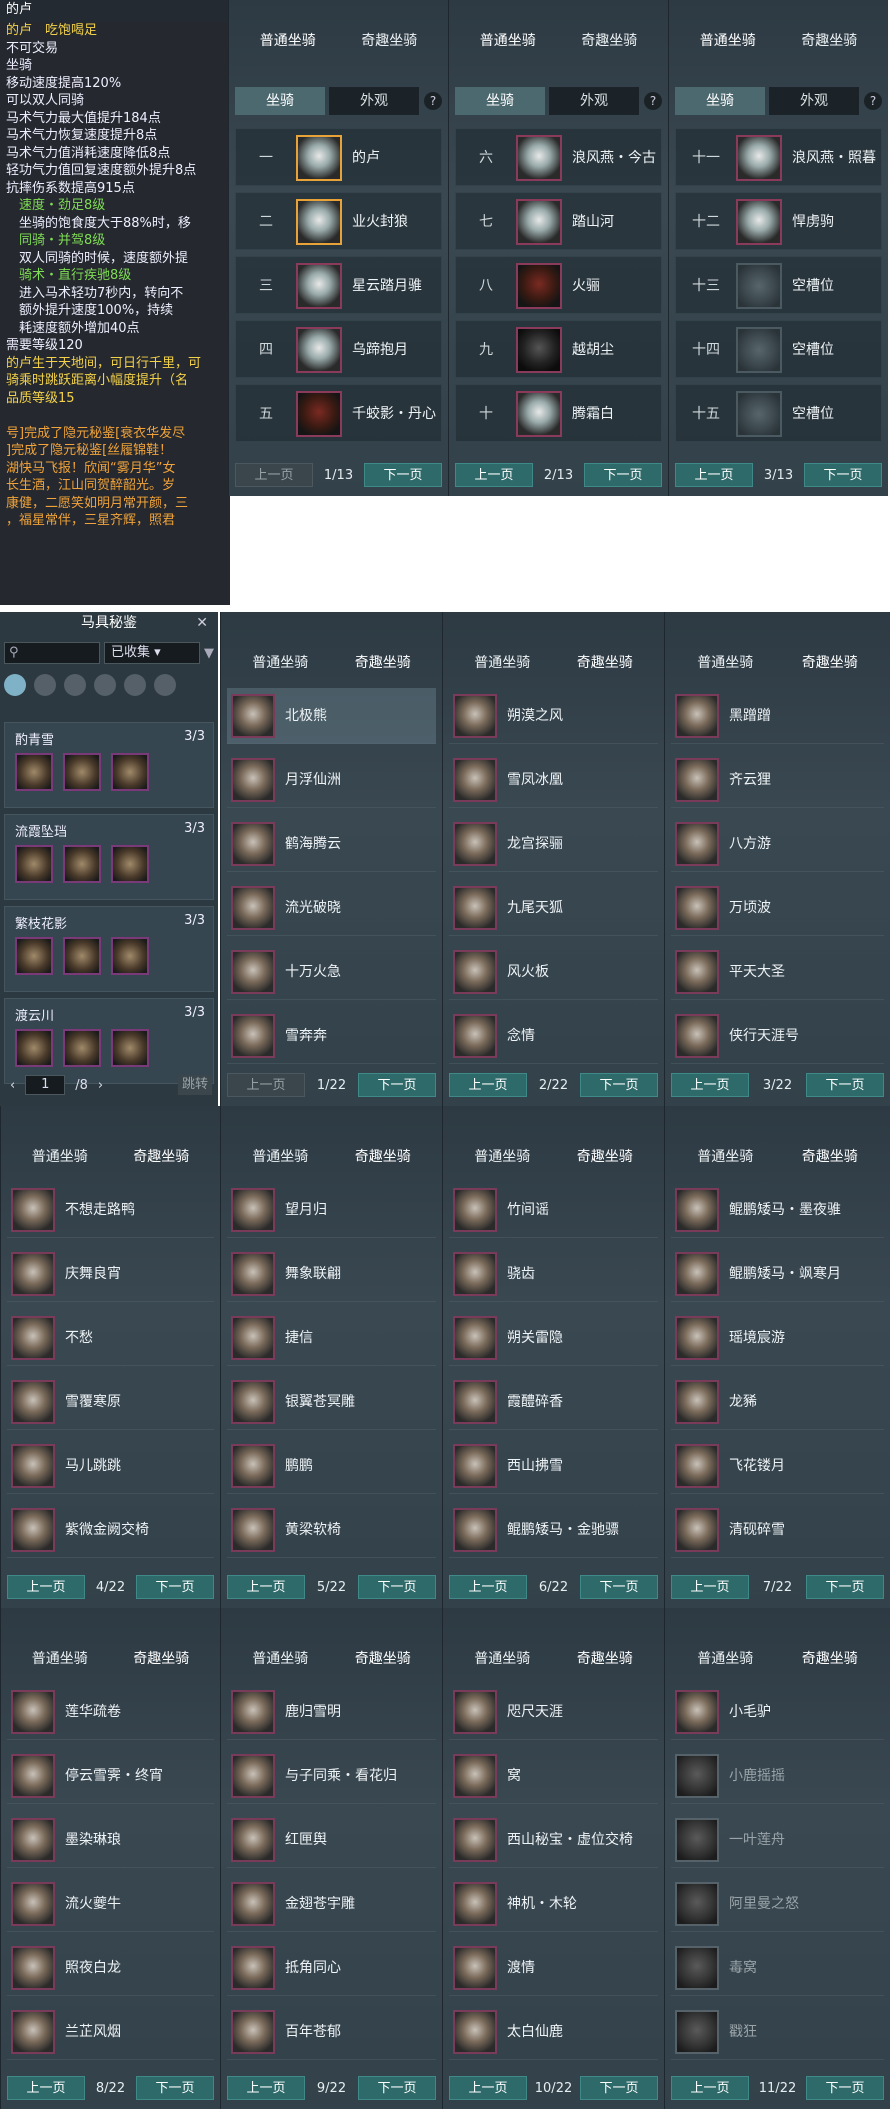 The height and width of the screenshot is (2109, 890). I want to click on collection-group: 流霞坠珰 3/3, so click(109, 857).